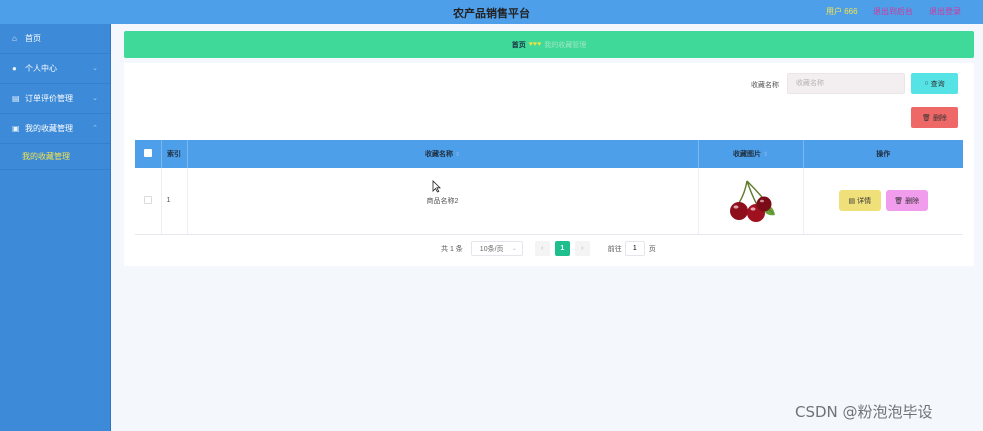 This screenshot has width=983, height=431. Describe the element at coordinates (16, 128) in the screenshot. I see `folder-icon: ▣` at that location.